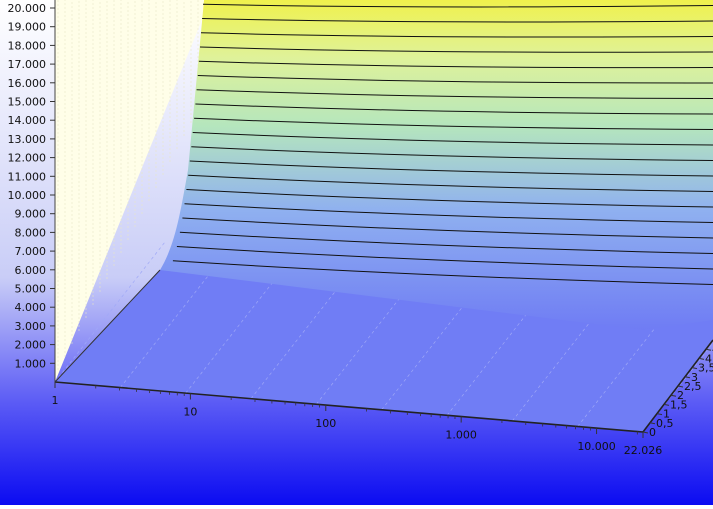  I want to click on x-tick-label: 10.000, so click(596, 446).